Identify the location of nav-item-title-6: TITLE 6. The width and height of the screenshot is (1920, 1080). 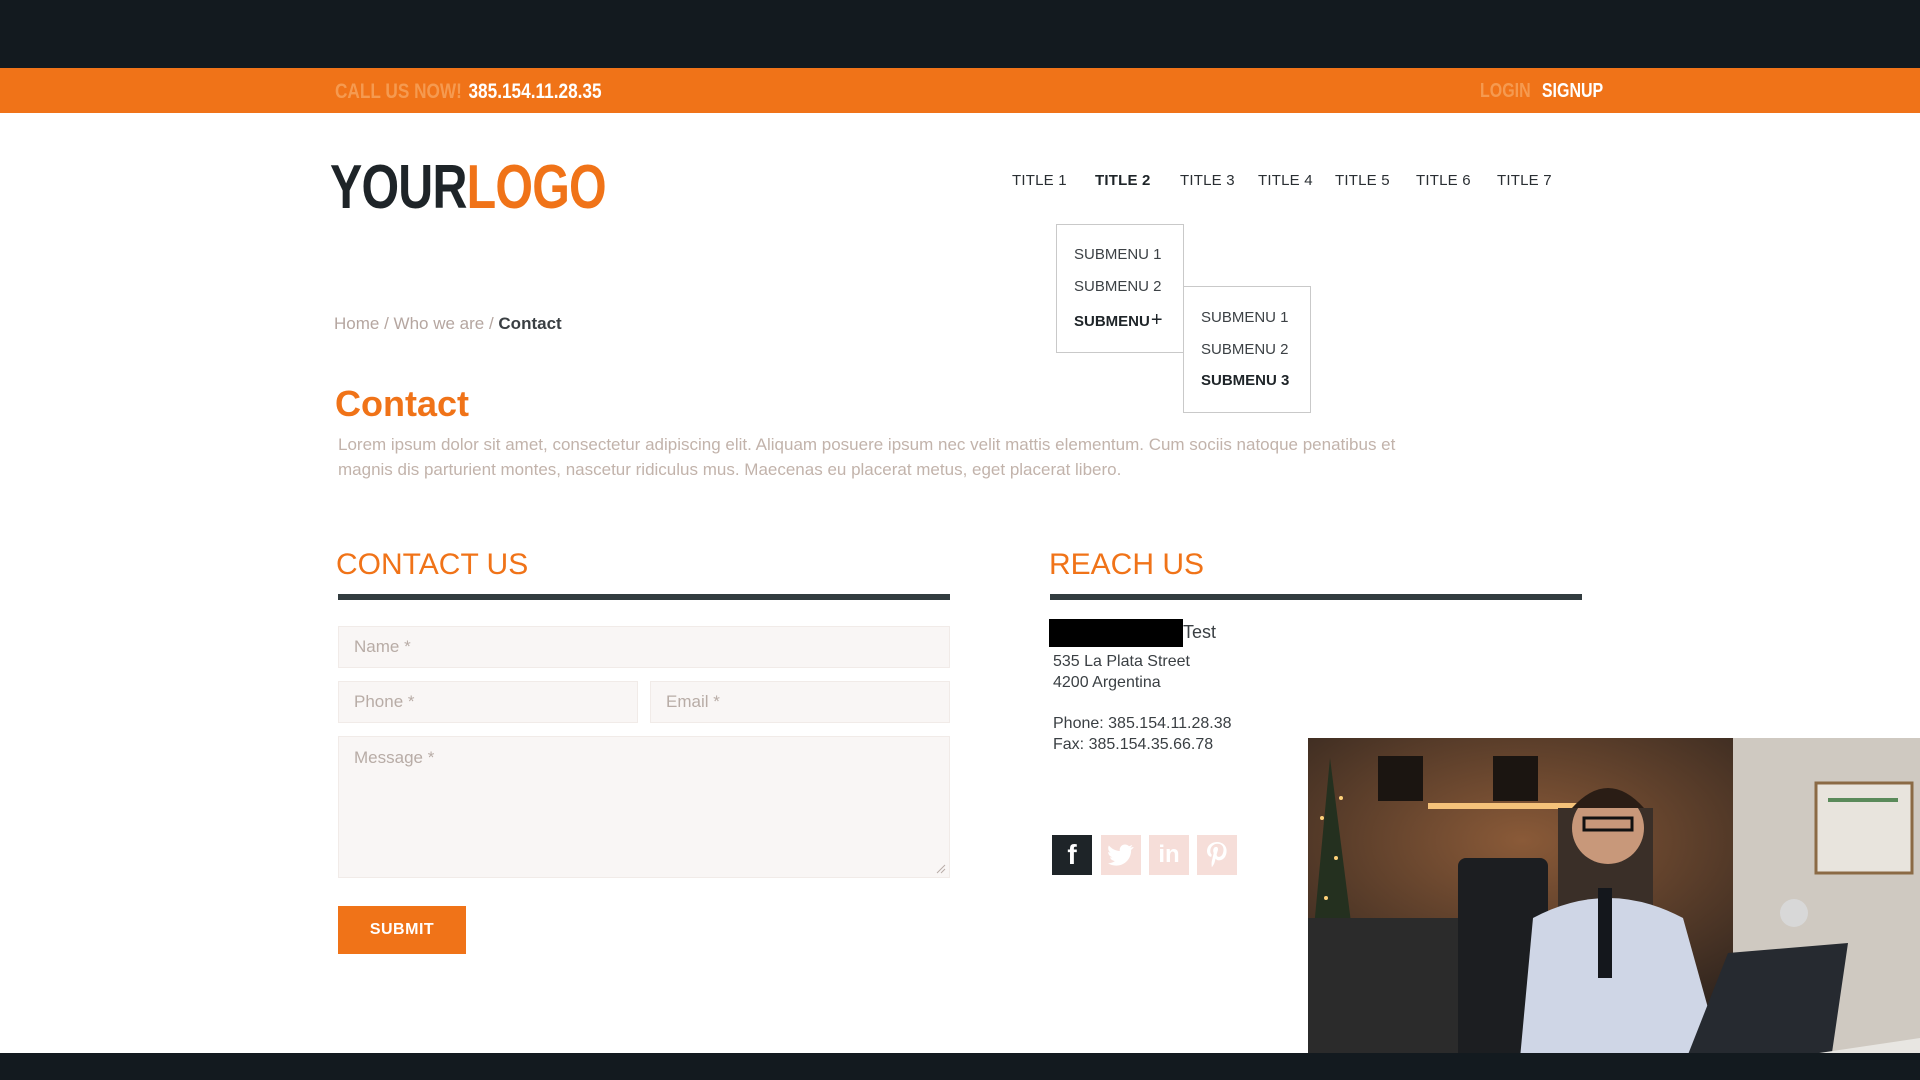
(1443, 180).